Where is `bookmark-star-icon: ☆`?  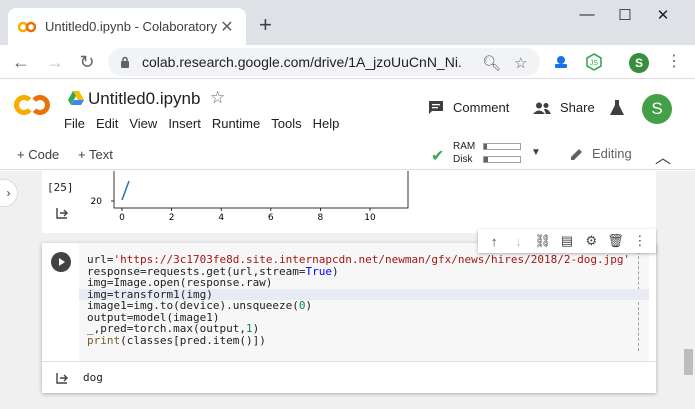 bookmark-star-icon: ☆ is located at coordinates (520, 63).